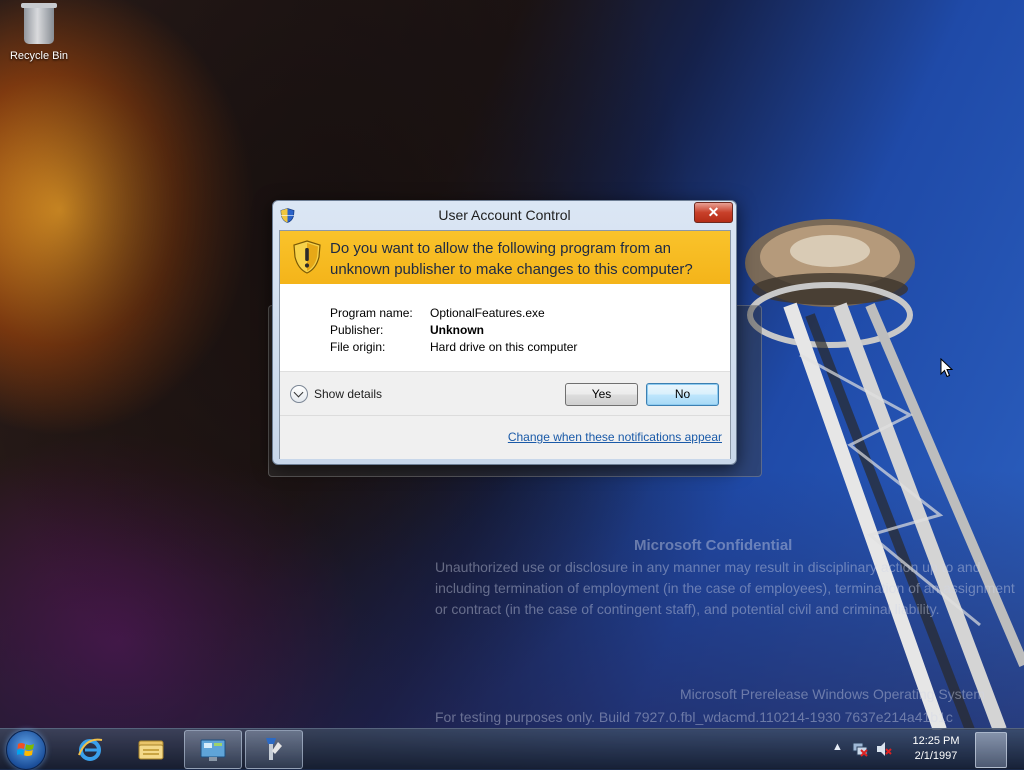 The width and height of the screenshot is (1024, 770). I want to click on recycle-bin-icon, so click(39, 23).